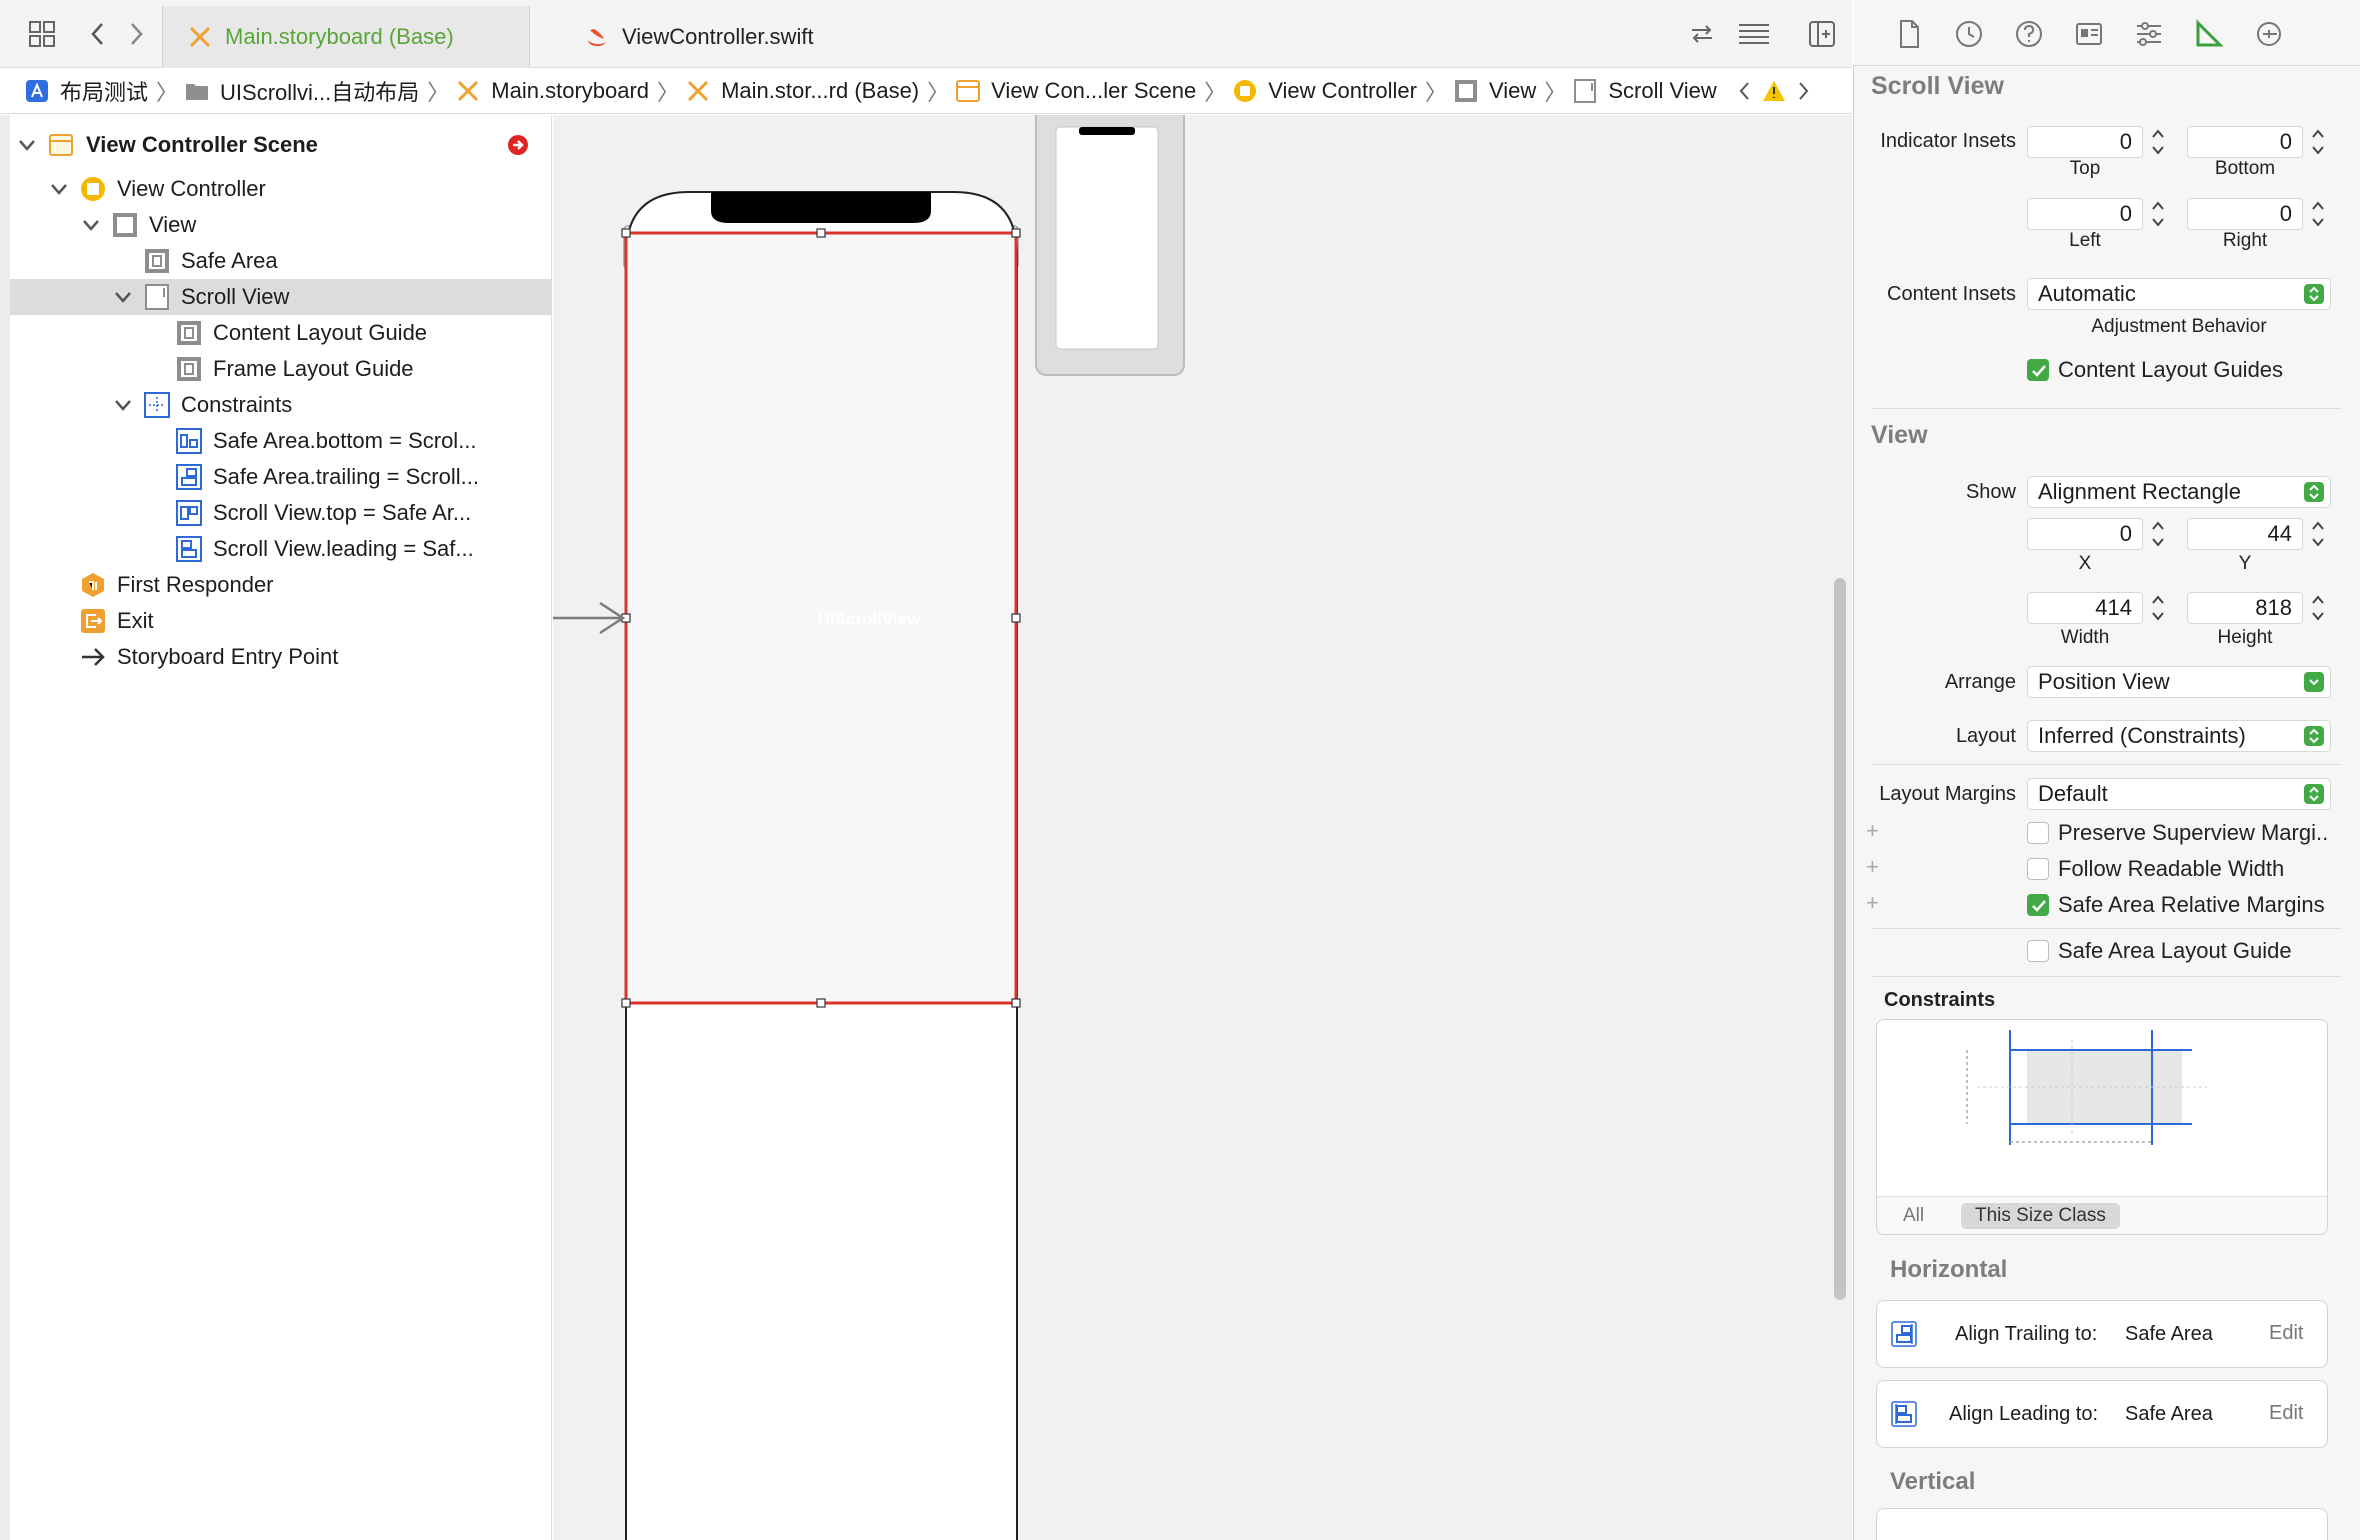 Image resolution: width=2360 pixels, height=1540 pixels. What do you see at coordinates (189, 441) in the screenshot?
I see `constraint-bottom-icon` at bounding box center [189, 441].